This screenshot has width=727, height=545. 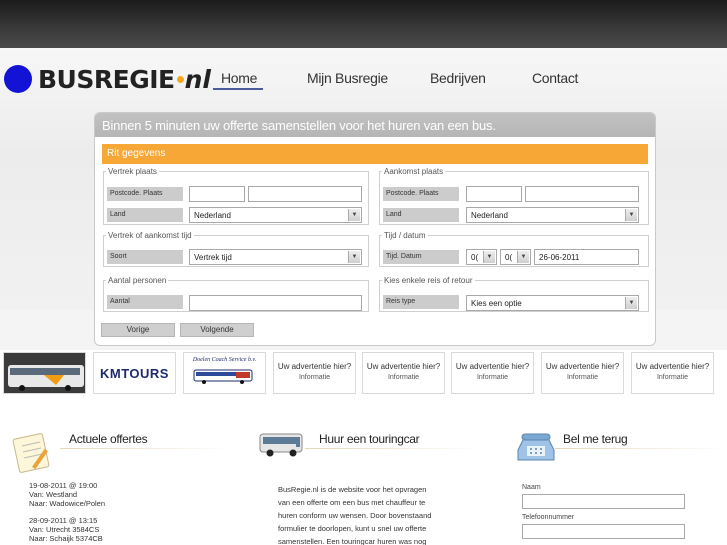 What do you see at coordinates (672, 373) in the screenshot?
I see `ad-placeholder-5: Uw advertentie hier? Informatie` at bounding box center [672, 373].